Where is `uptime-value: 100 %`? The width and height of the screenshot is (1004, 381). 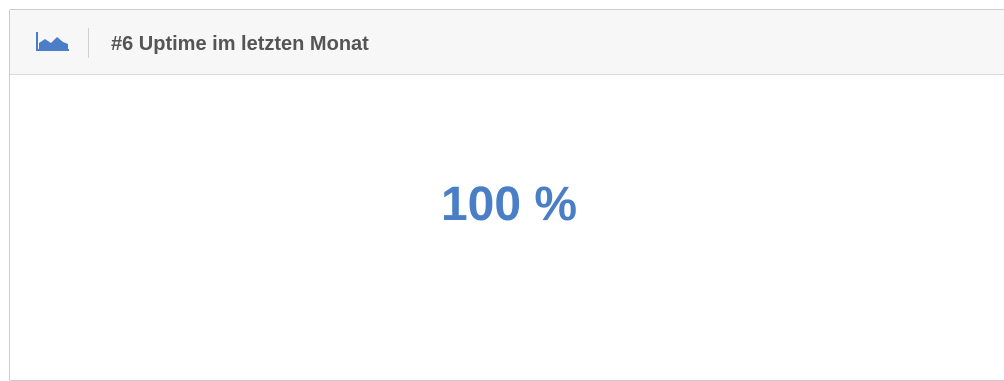
uptime-value: 100 % is located at coordinates (509, 204).